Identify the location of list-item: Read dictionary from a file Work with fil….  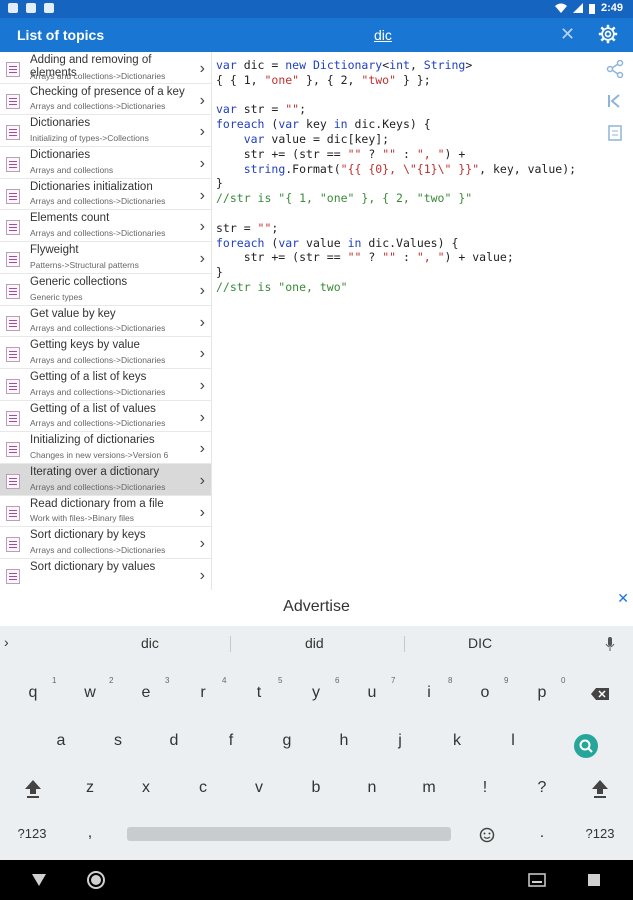
(105, 512).